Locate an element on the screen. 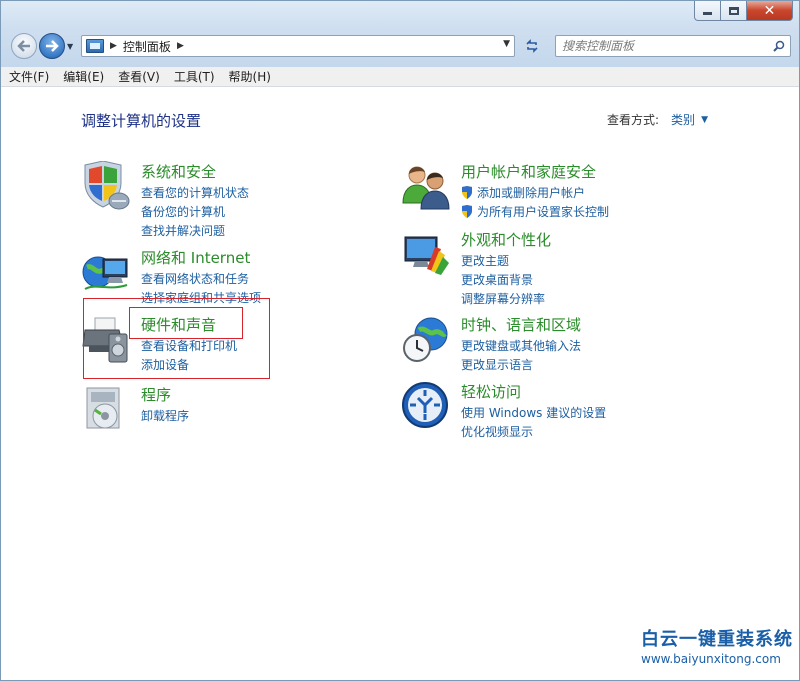  category-links: 更改键盘或其他输入法 更改显示语言 is located at coordinates (521, 355).